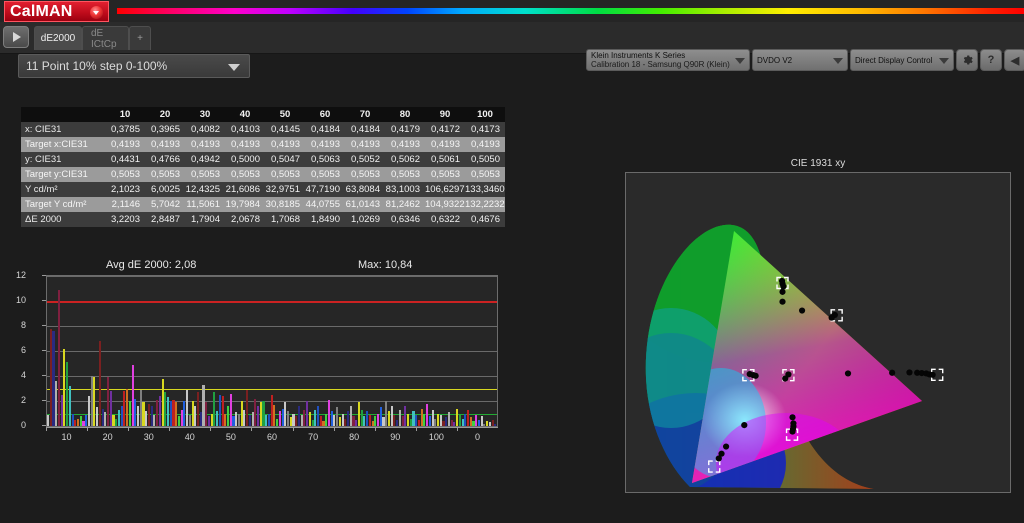 This screenshot has height=523, width=1024. Describe the element at coordinates (245, 159) in the screenshot. I see `table-cell: 0,5000` at that location.